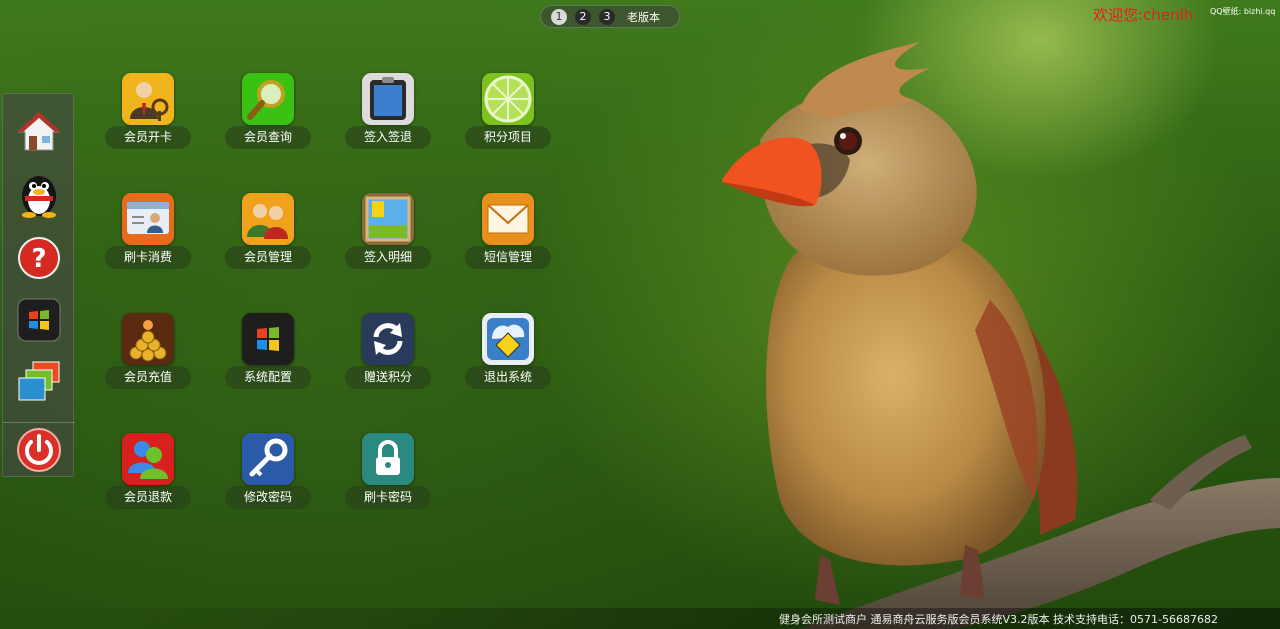 This screenshot has width=1280, height=629. What do you see at coordinates (148, 339) in the screenshot?
I see `gold-coins-icon` at bounding box center [148, 339].